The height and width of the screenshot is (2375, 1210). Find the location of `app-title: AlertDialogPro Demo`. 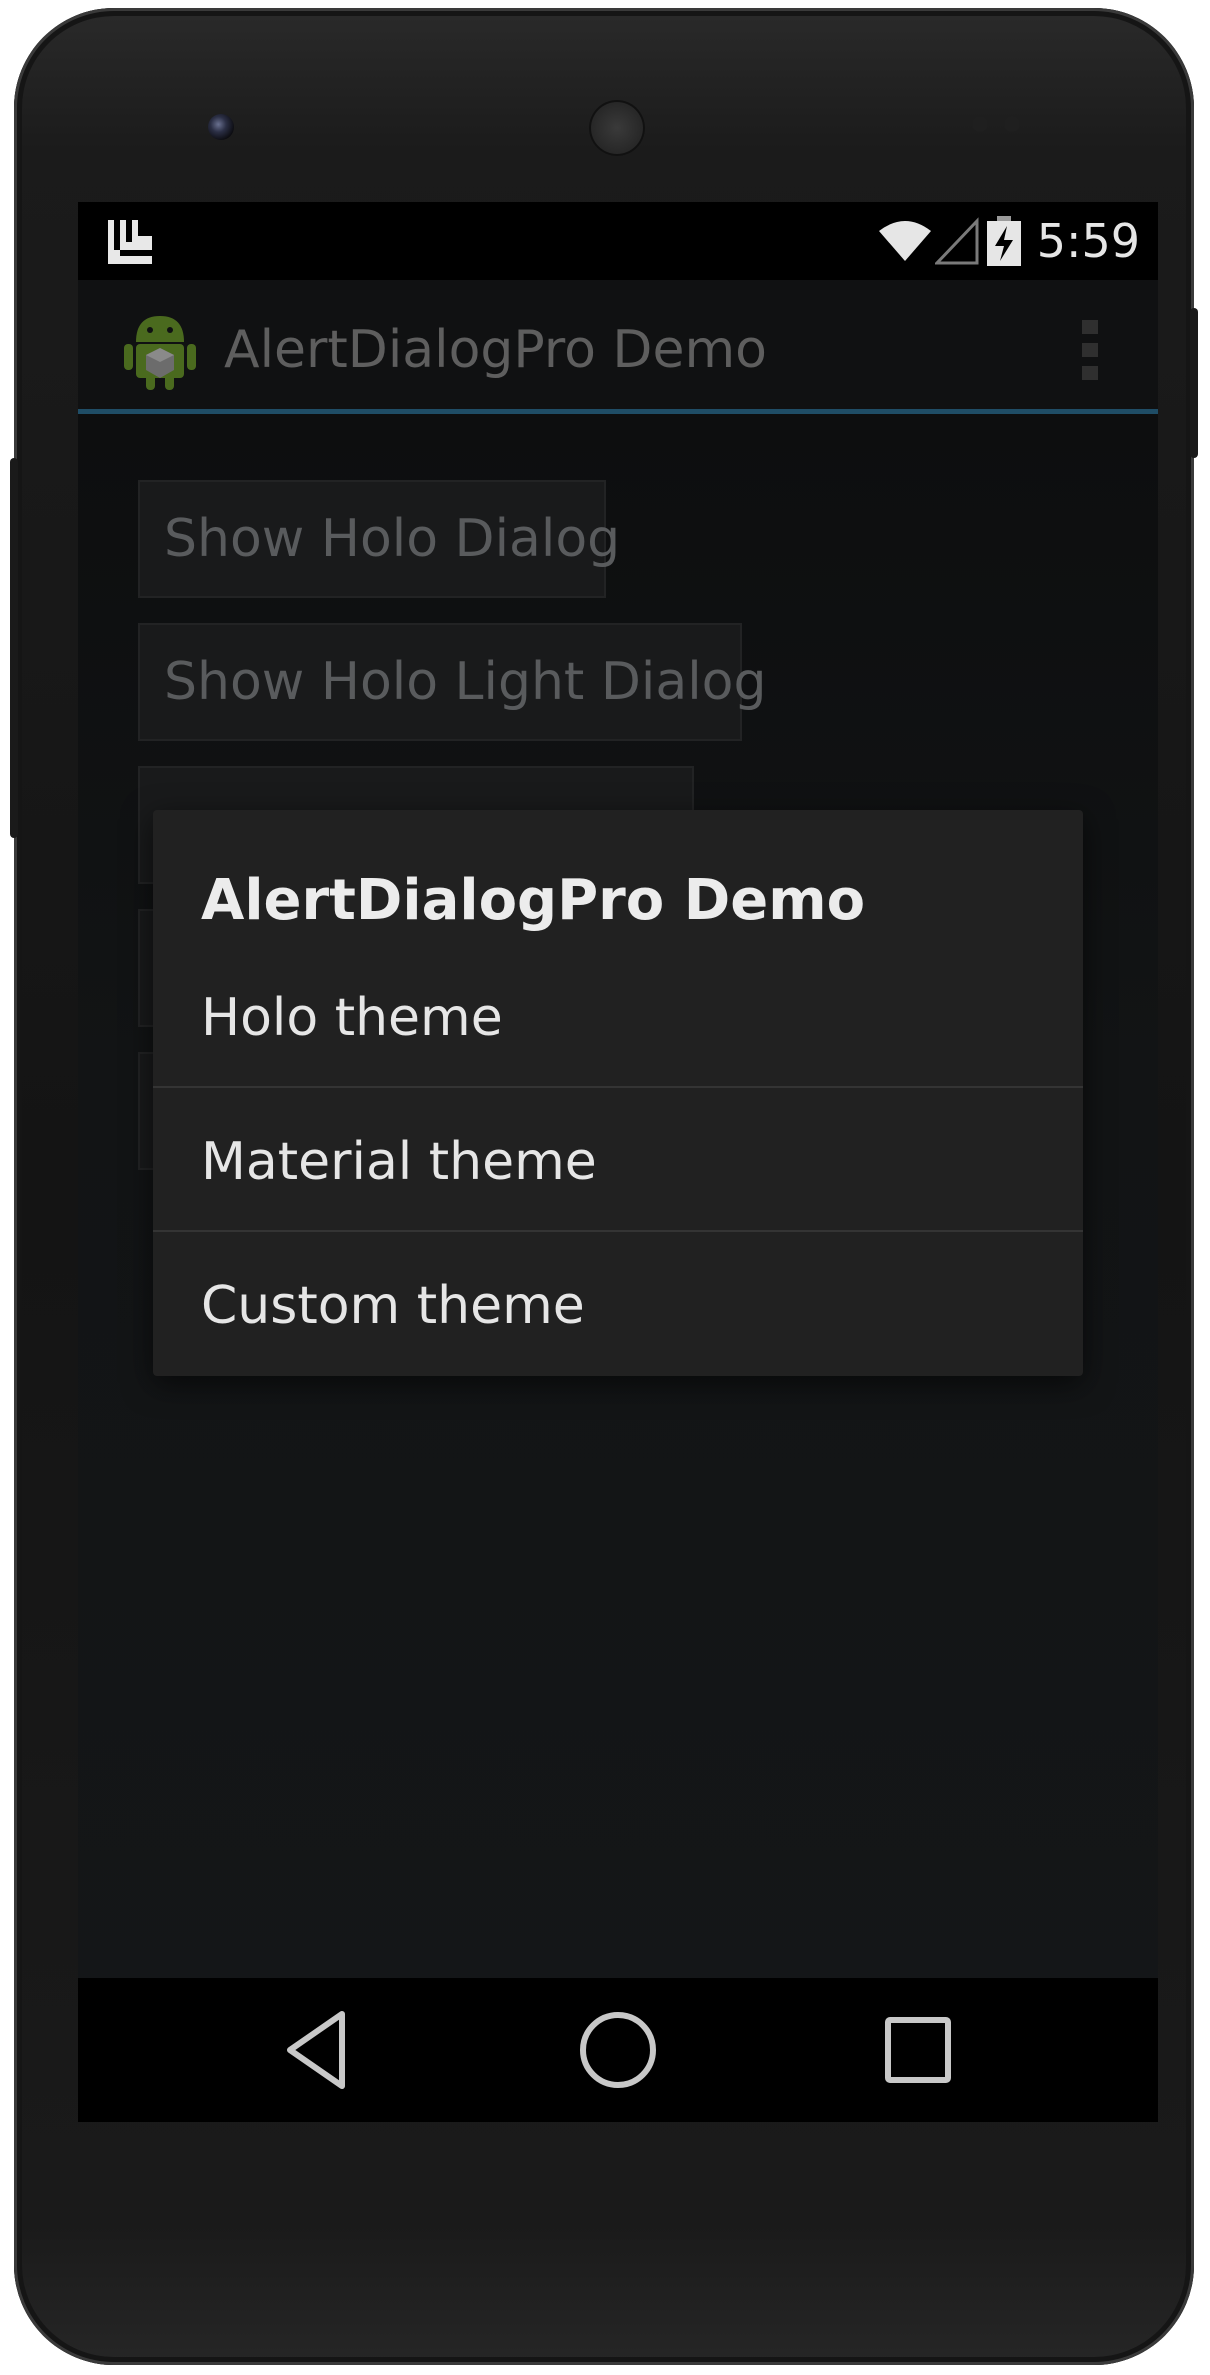

app-title: AlertDialogPro Demo is located at coordinates (495, 350).